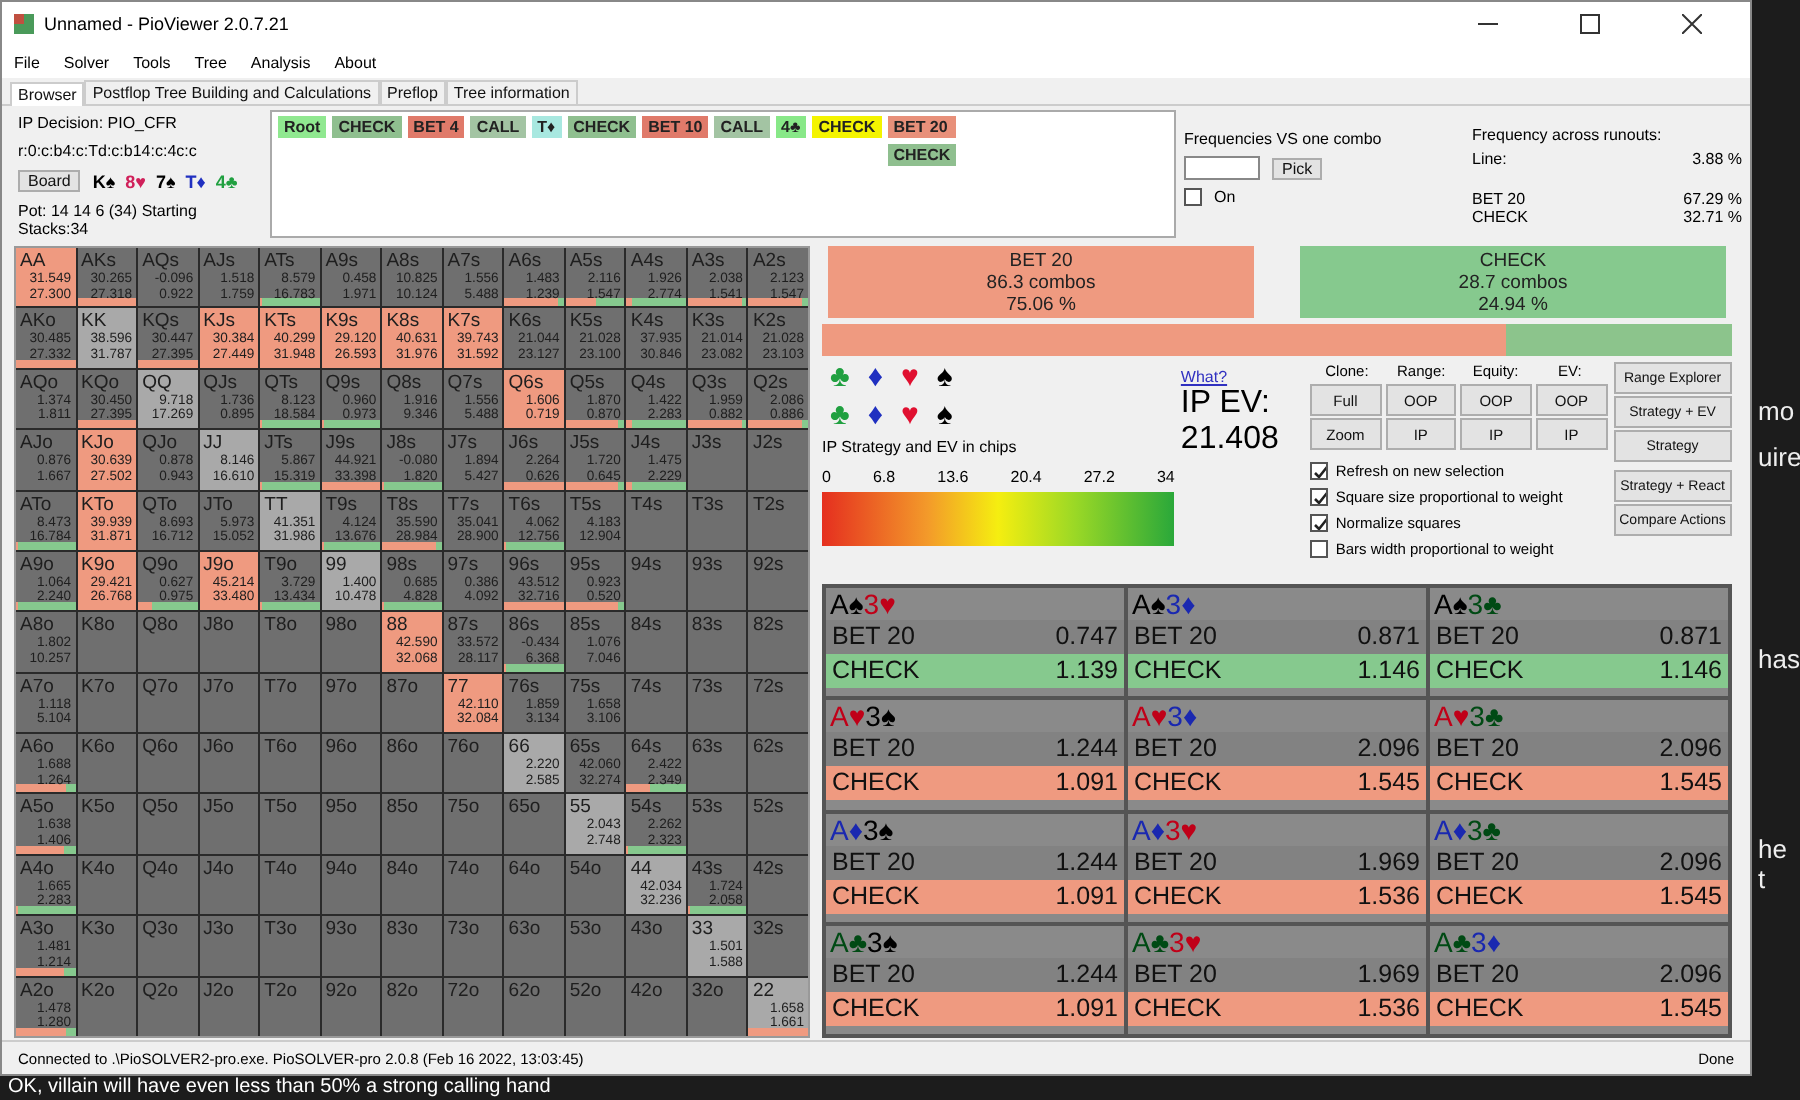 This screenshot has height=1100, width=1800. I want to click on hand-cell: 82s, so click(778, 642).